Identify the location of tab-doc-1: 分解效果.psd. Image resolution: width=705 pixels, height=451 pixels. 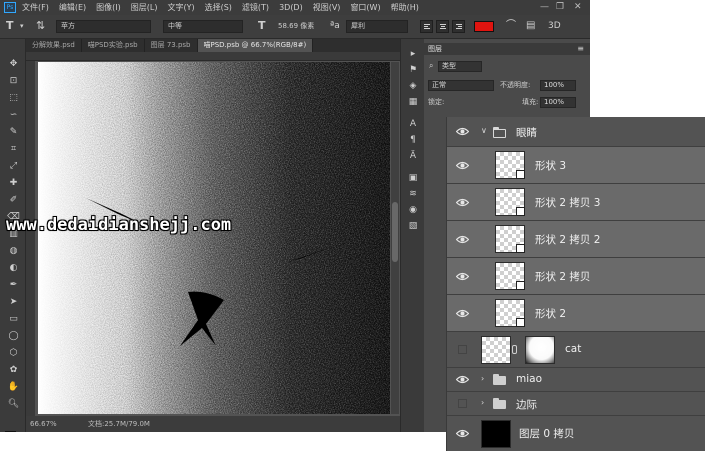
(54, 45).